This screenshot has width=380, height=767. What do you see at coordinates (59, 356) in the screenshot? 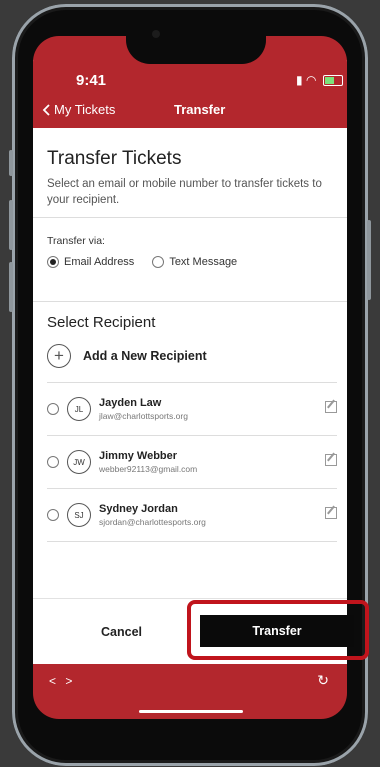
I see `plus-icon: +` at bounding box center [59, 356].